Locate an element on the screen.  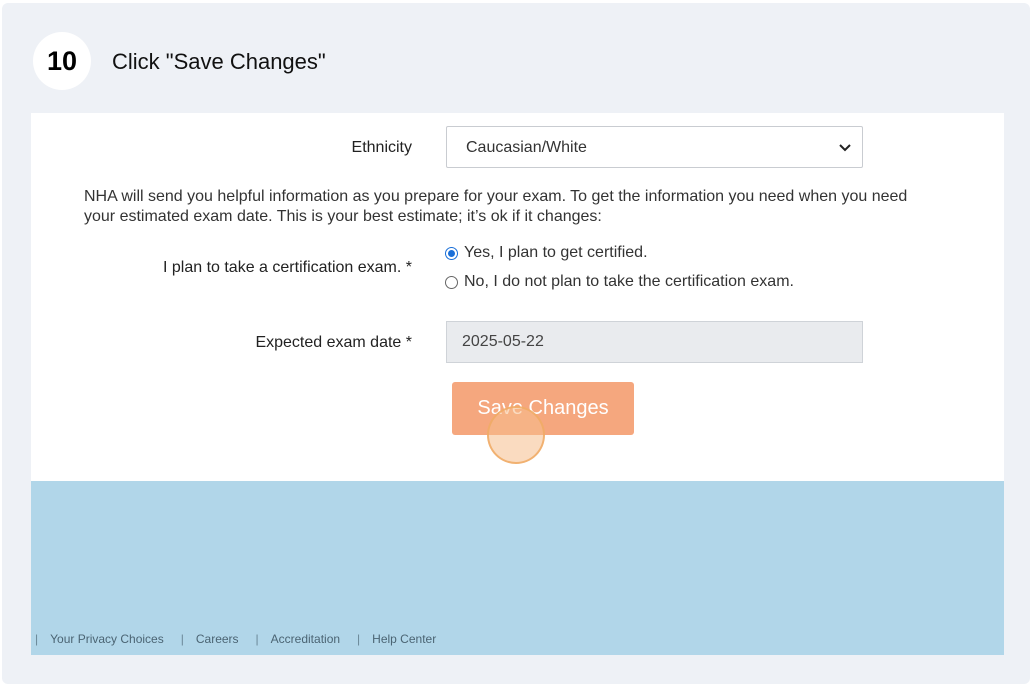
step-instruction: Click "Save Changes" is located at coordinates (219, 61).